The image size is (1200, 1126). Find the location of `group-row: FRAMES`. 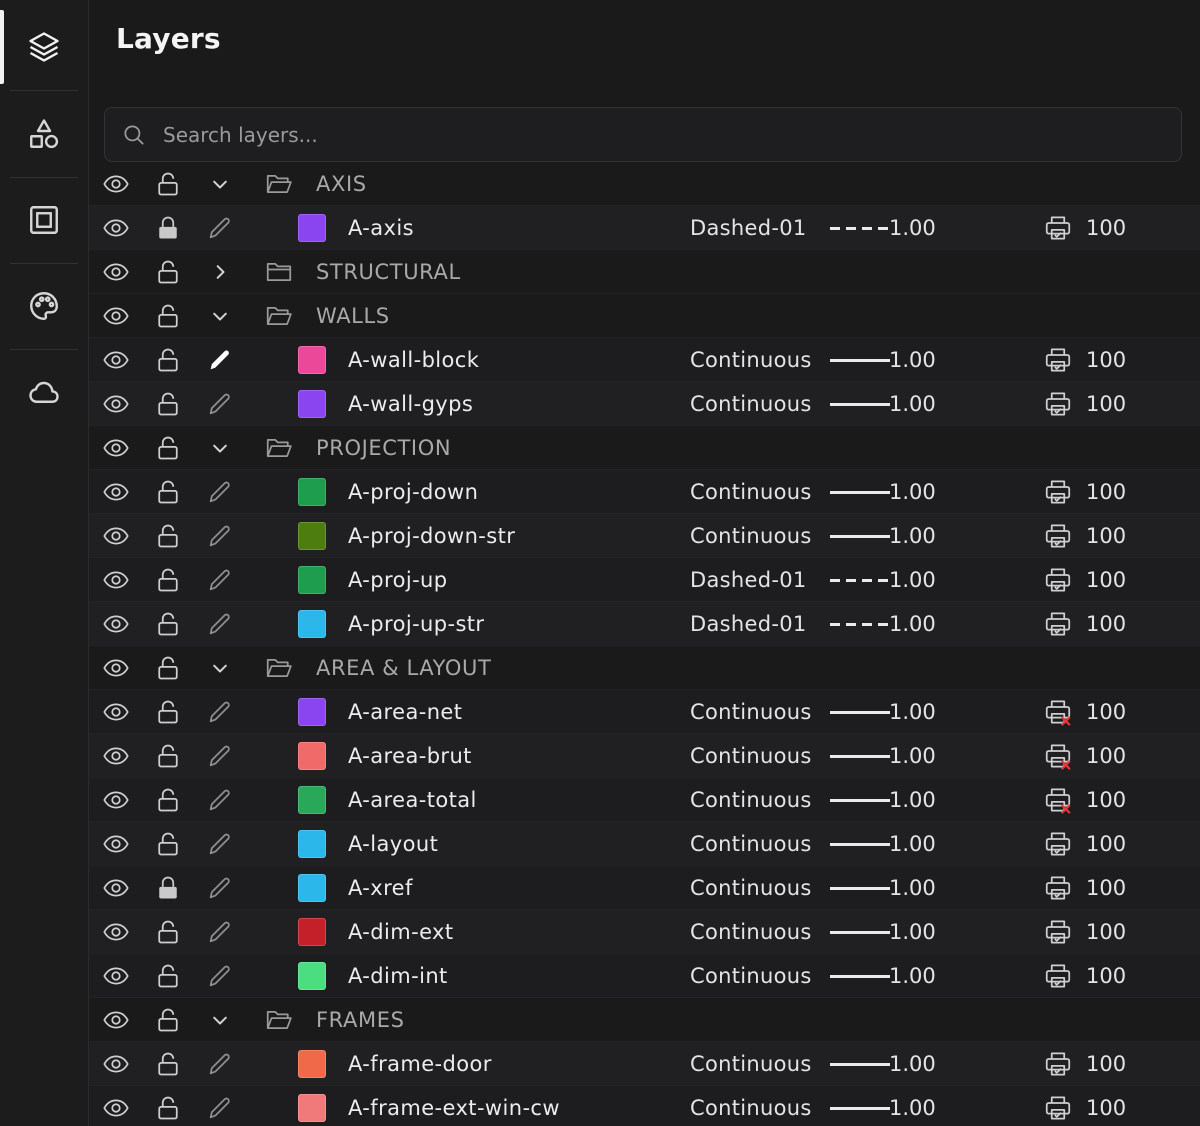

group-row: FRAMES is located at coordinates (644, 1020).